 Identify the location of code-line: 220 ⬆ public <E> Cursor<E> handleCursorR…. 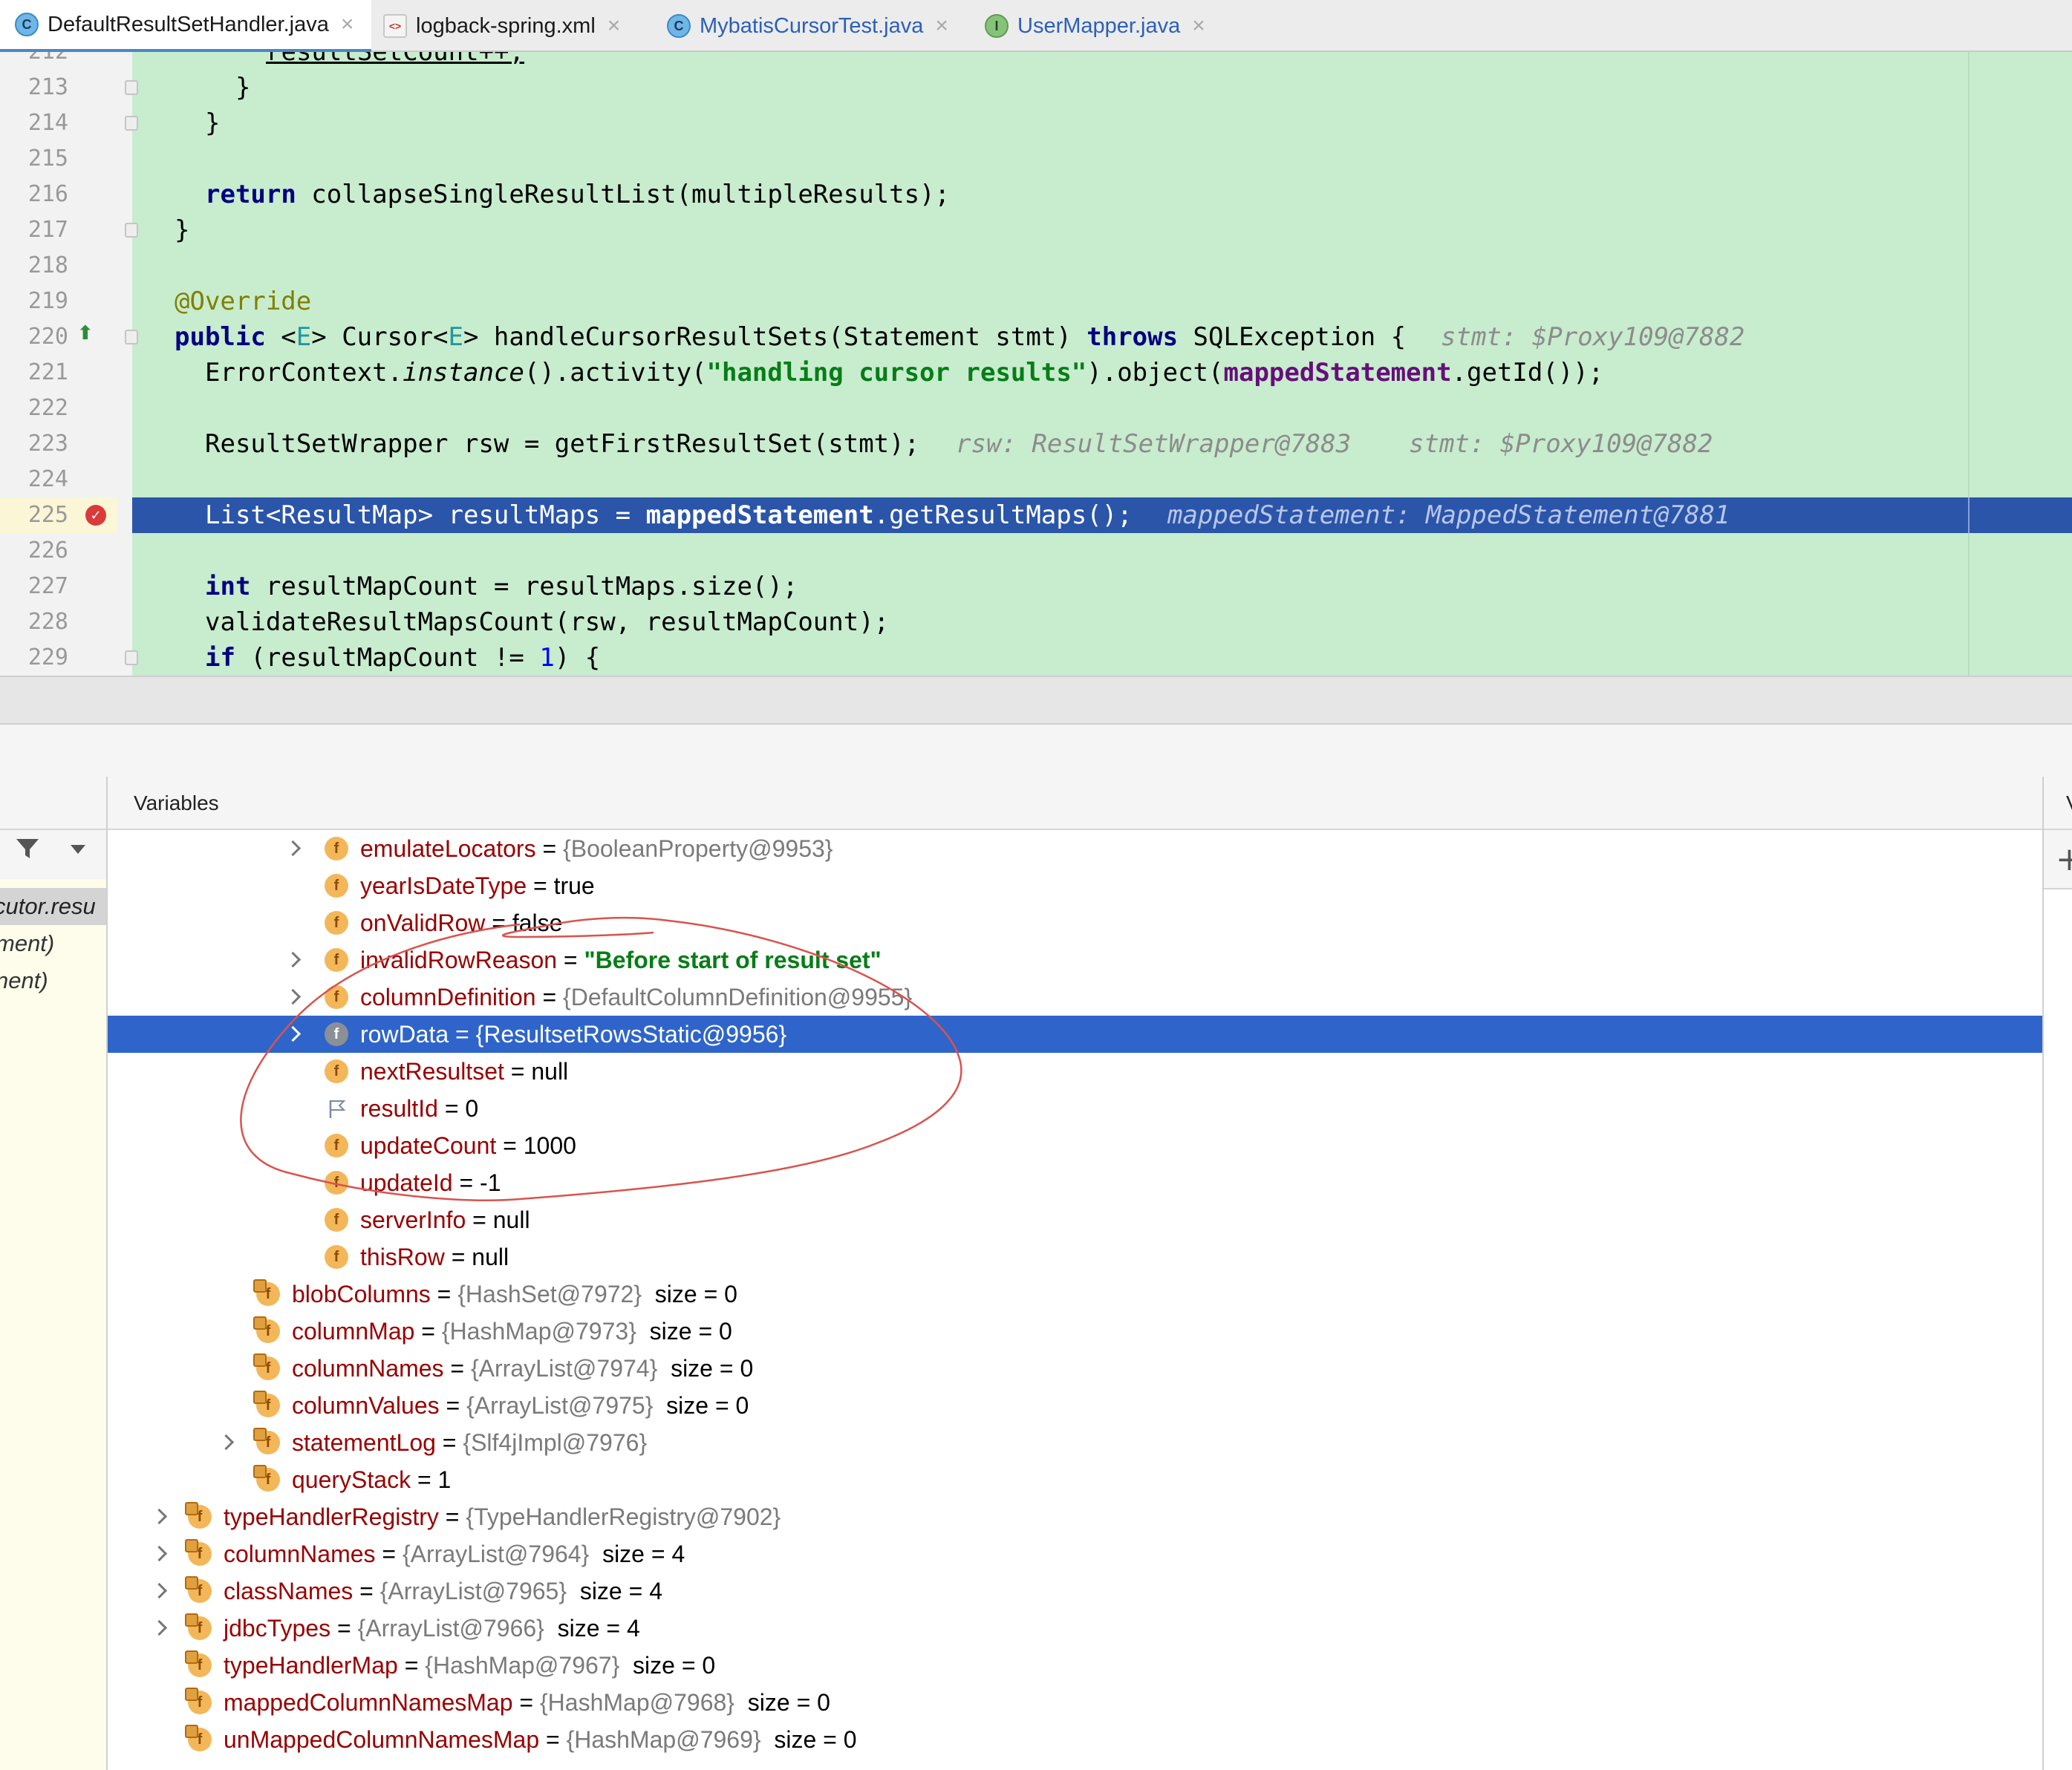
(1036, 337).